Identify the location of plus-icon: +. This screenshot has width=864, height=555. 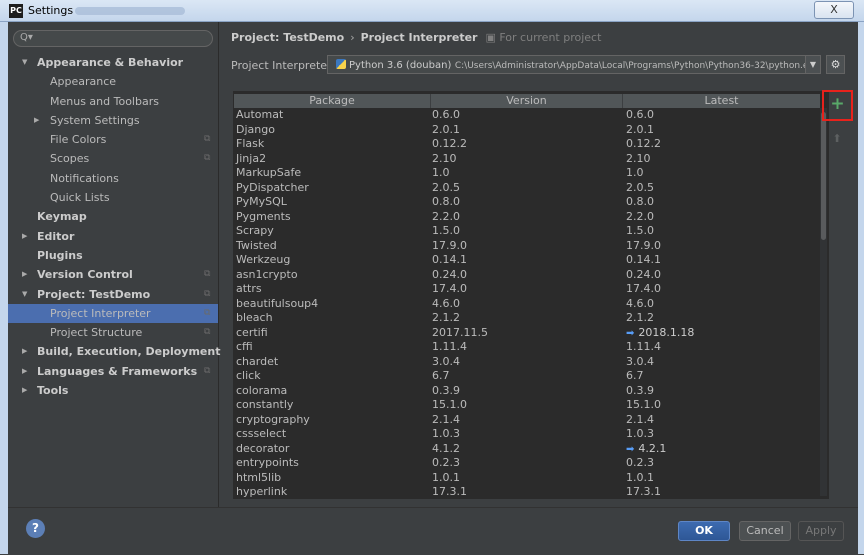
(837, 104).